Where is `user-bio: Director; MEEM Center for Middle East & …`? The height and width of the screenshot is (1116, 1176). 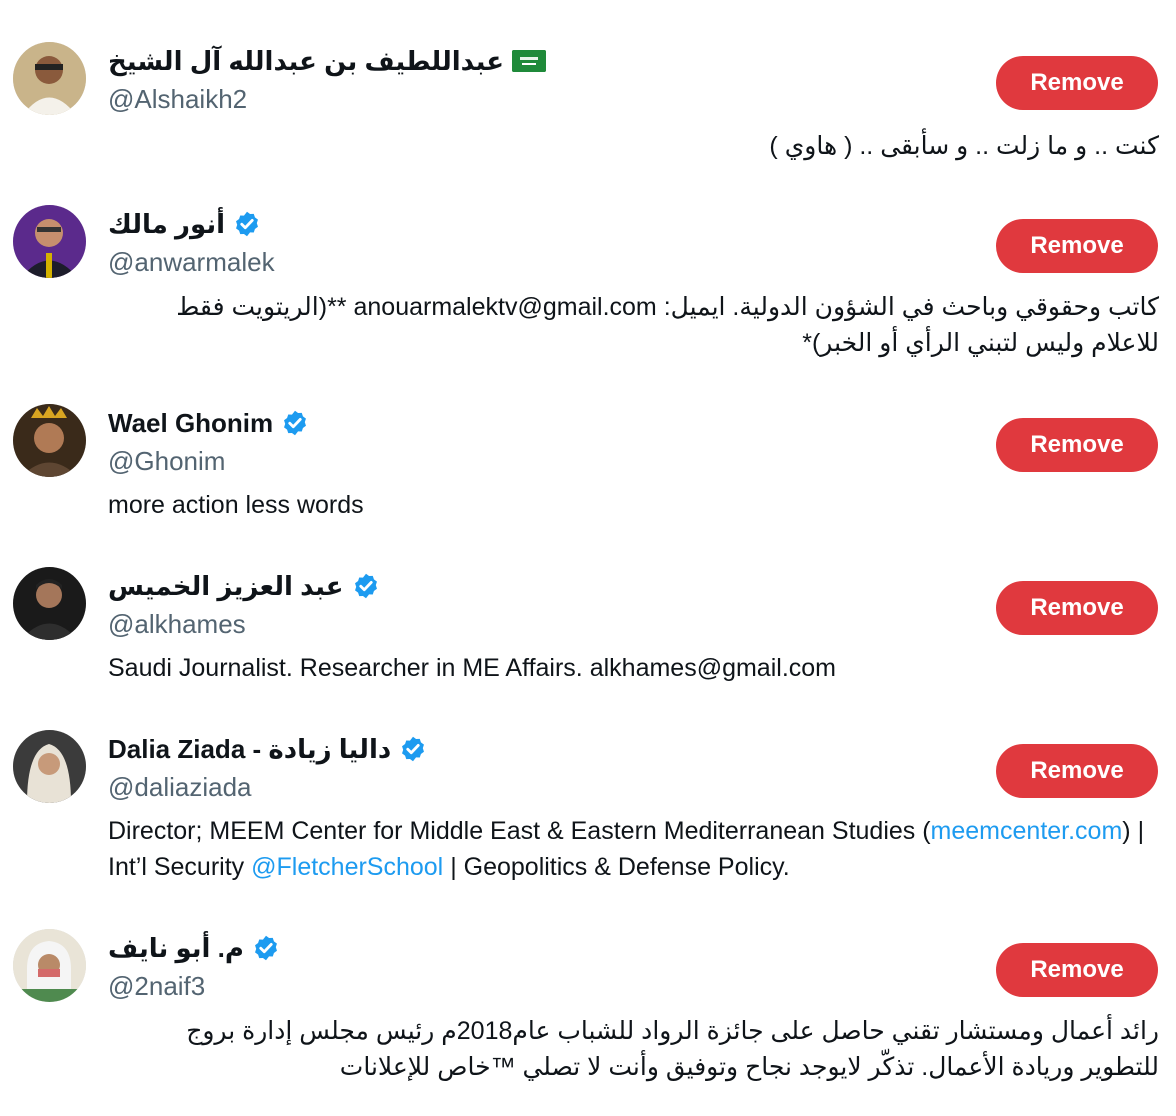
user-bio: Director; MEEM Center for Middle East & … is located at coordinates (638, 849).